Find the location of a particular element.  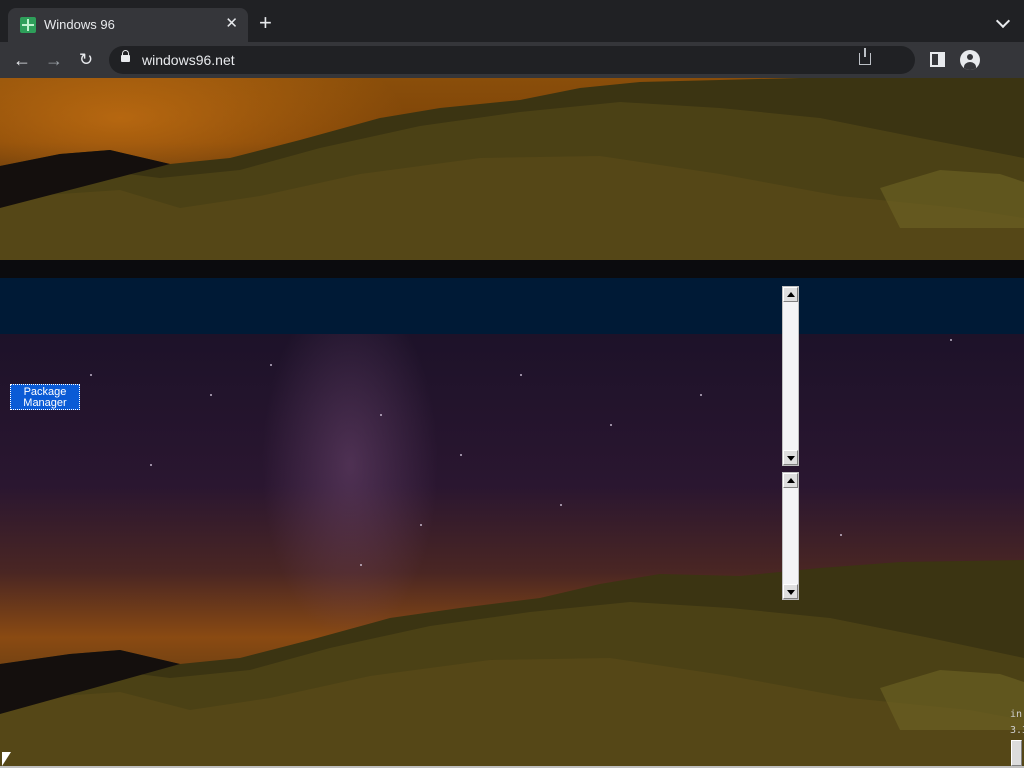

window-dark-strip is located at coordinates (512, 269).